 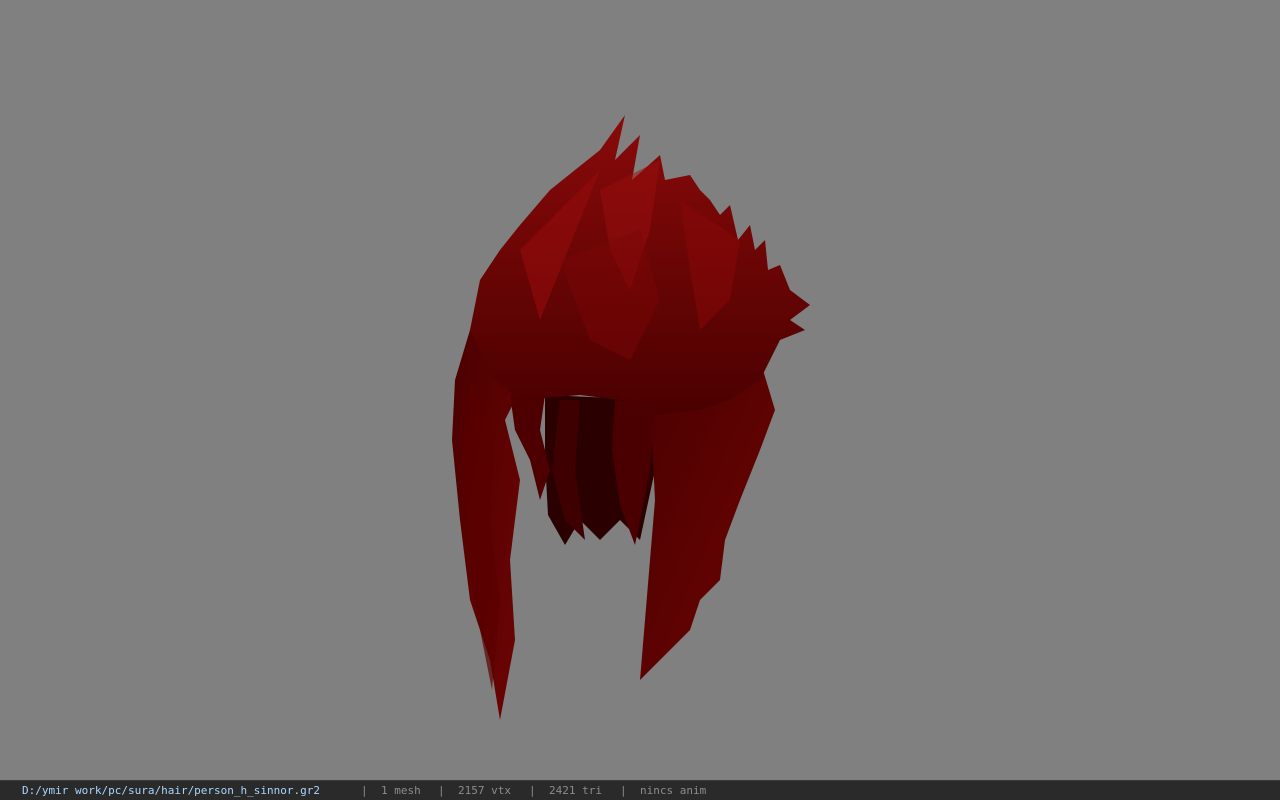 I want to click on mesh-count: 1 mesh, so click(x=401, y=790).